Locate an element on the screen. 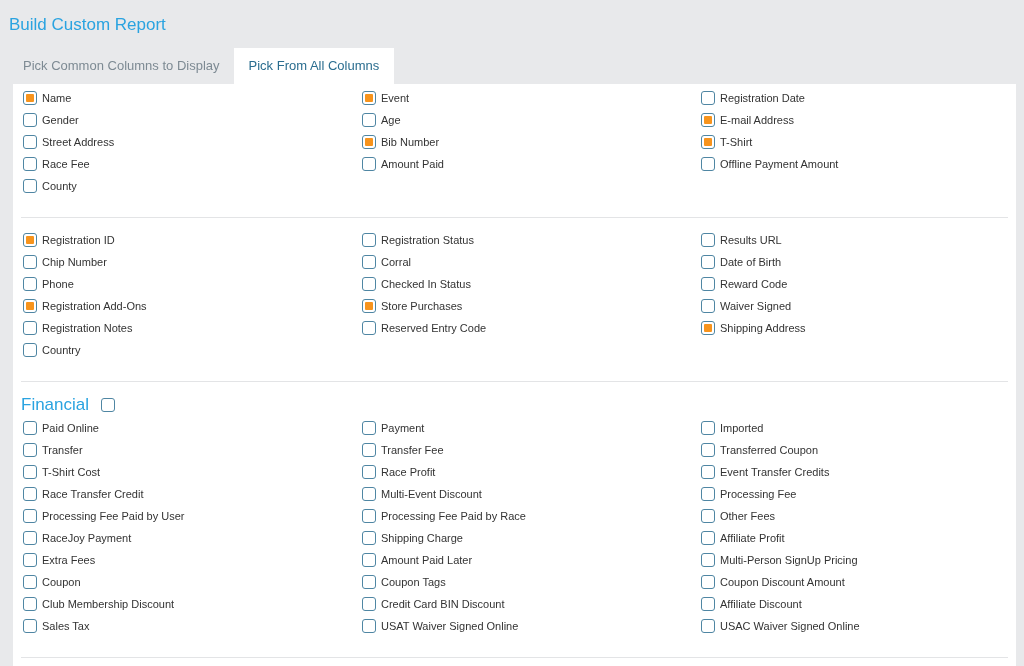 Image resolution: width=1024 pixels, height=666 pixels. option-label: Shipping Address is located at coordinates (763, 328).